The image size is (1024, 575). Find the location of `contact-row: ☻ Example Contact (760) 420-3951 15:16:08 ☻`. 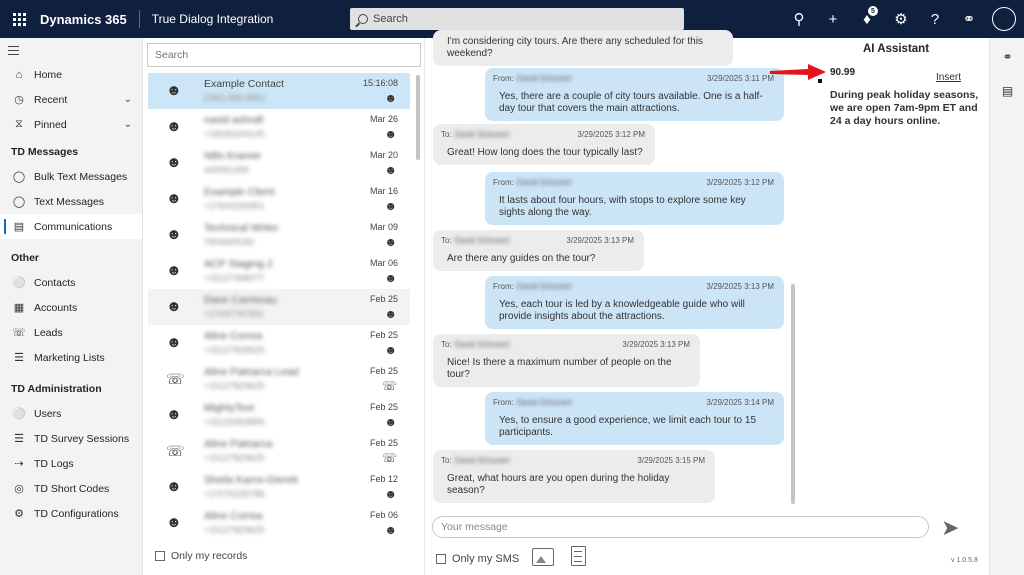

contact-row: ☻ Example Contact (760) 420-3951 15:16:08 ☻ is located at coordinates (279, 91).